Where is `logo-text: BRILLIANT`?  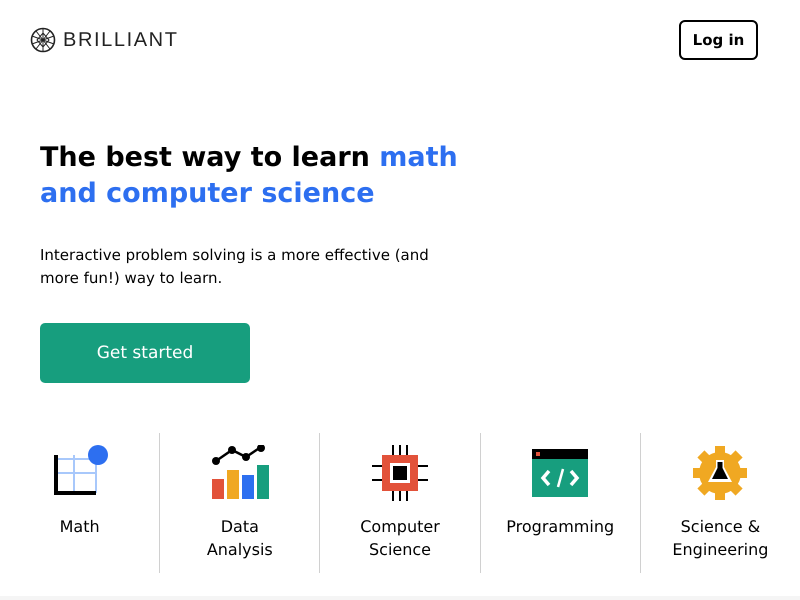 logo-text: BRILLIANT is located at coordinates (121, 40).